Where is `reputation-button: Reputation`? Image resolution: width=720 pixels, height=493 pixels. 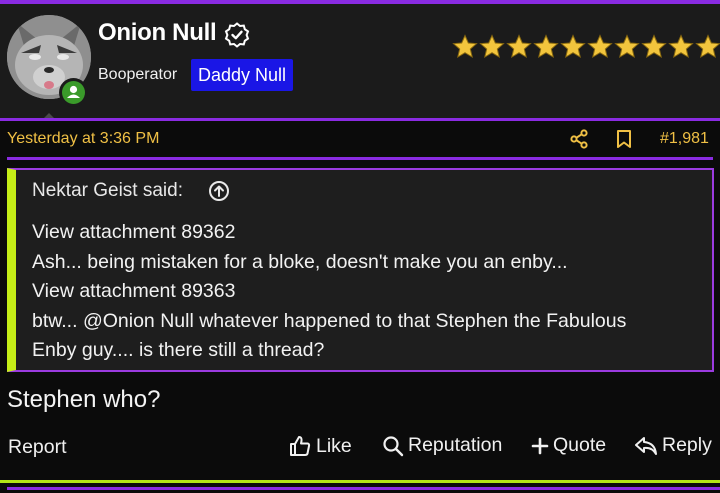 reputation-button: Reputation is located at coordinates (442, 445).